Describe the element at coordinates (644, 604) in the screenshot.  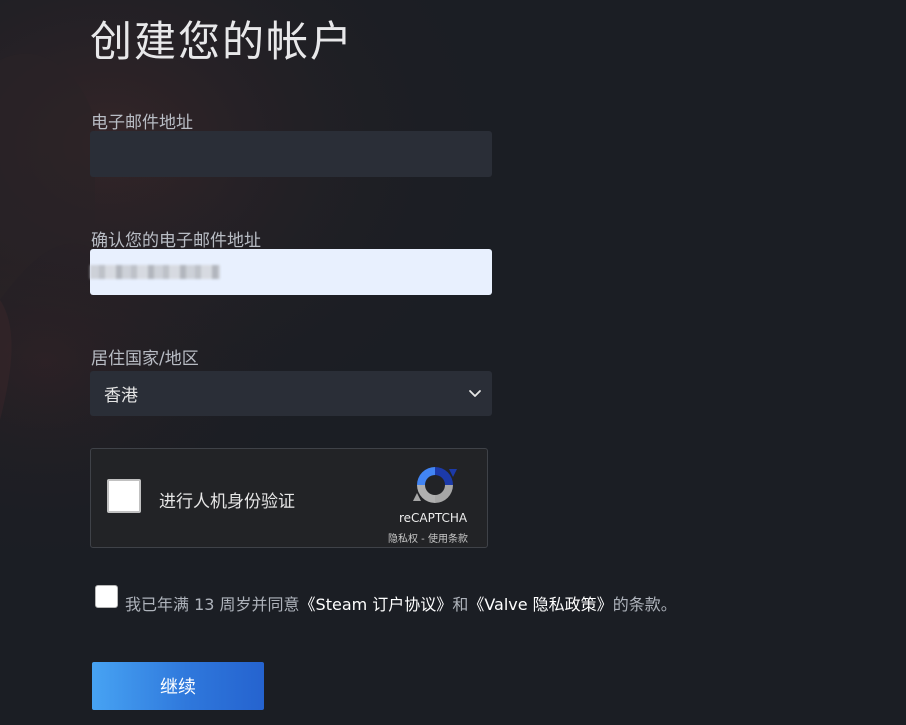
I see `agreement-suffix: 的条款。` at that location.